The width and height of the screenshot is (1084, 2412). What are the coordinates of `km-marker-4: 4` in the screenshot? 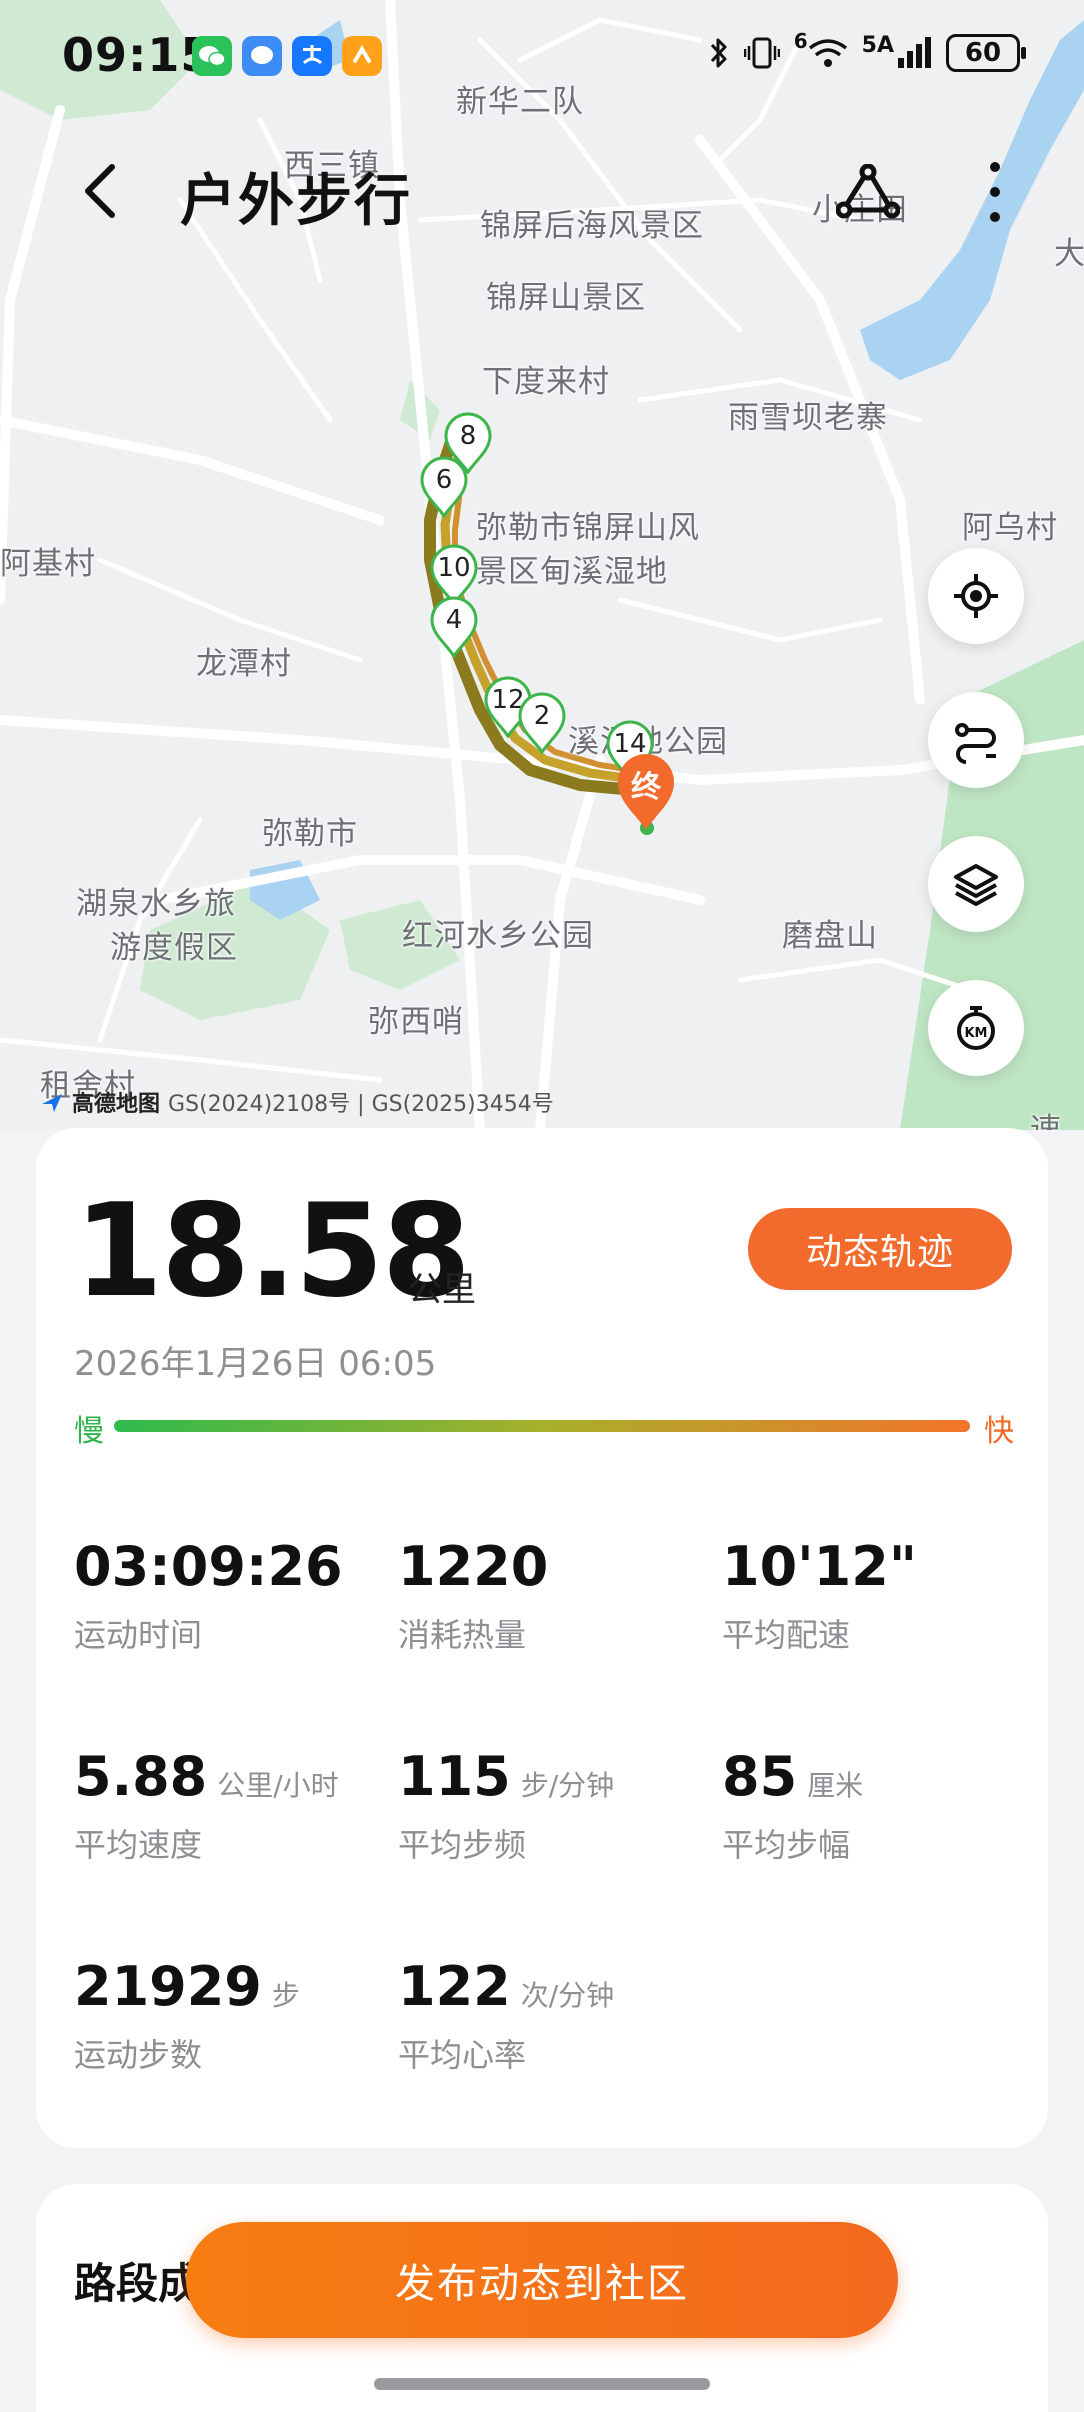 It's located at (454, 627).